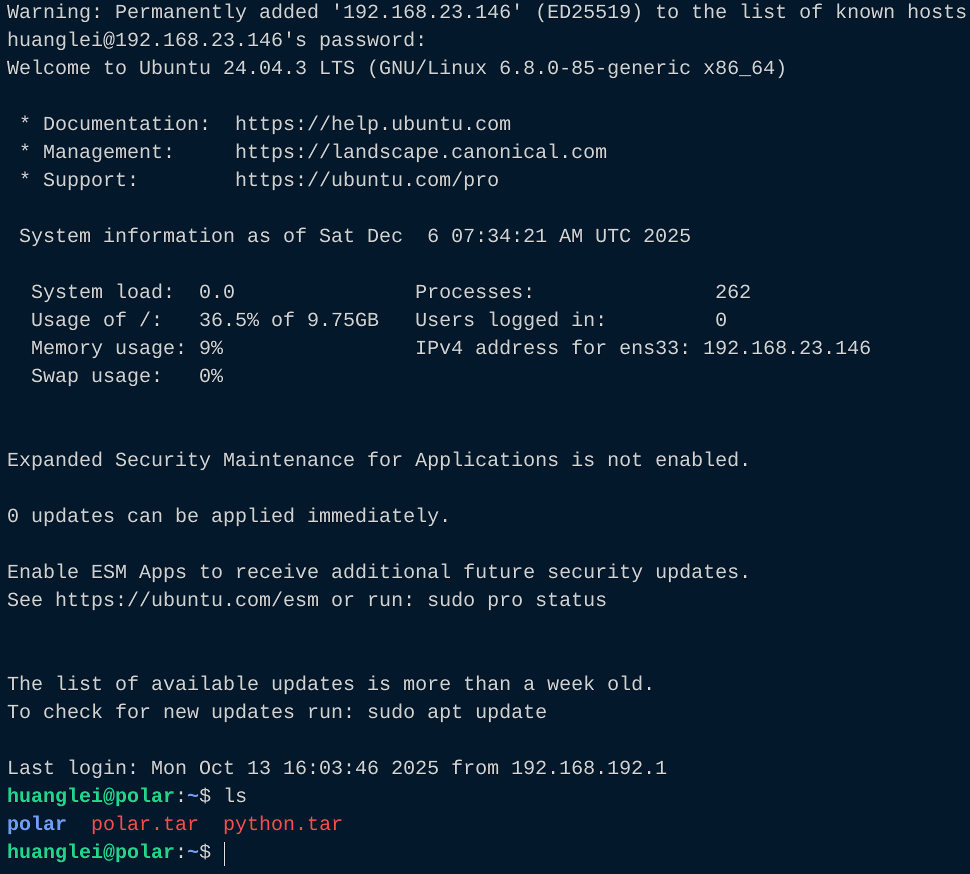  I want to click on terminal-text: * Management: https://landscape.canonical.com, so click(313, 154).